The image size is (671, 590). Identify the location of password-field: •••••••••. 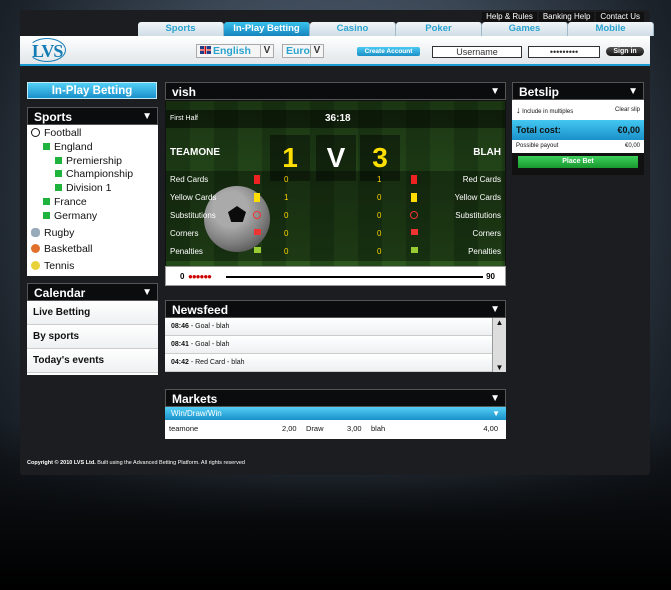
(564, 52).